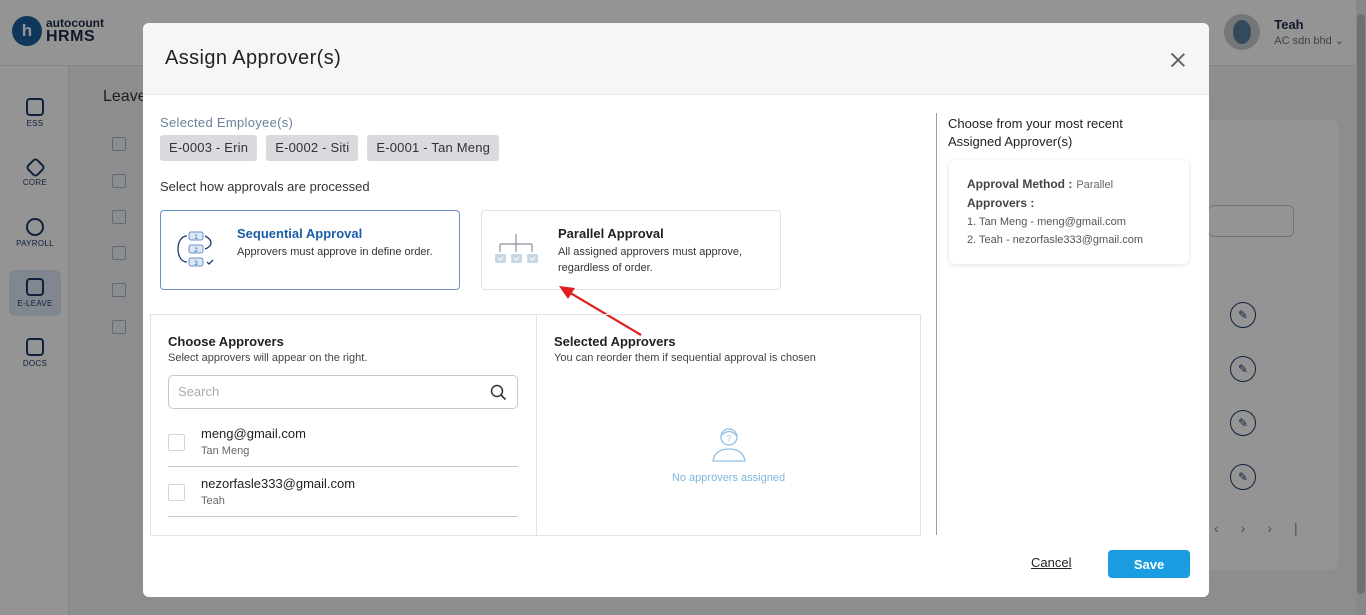  What do you see at coordinates (615, 341) in the screenshot?
I see `selected-approvers-title: Selected Approvers` at bounding box center [615, 341].